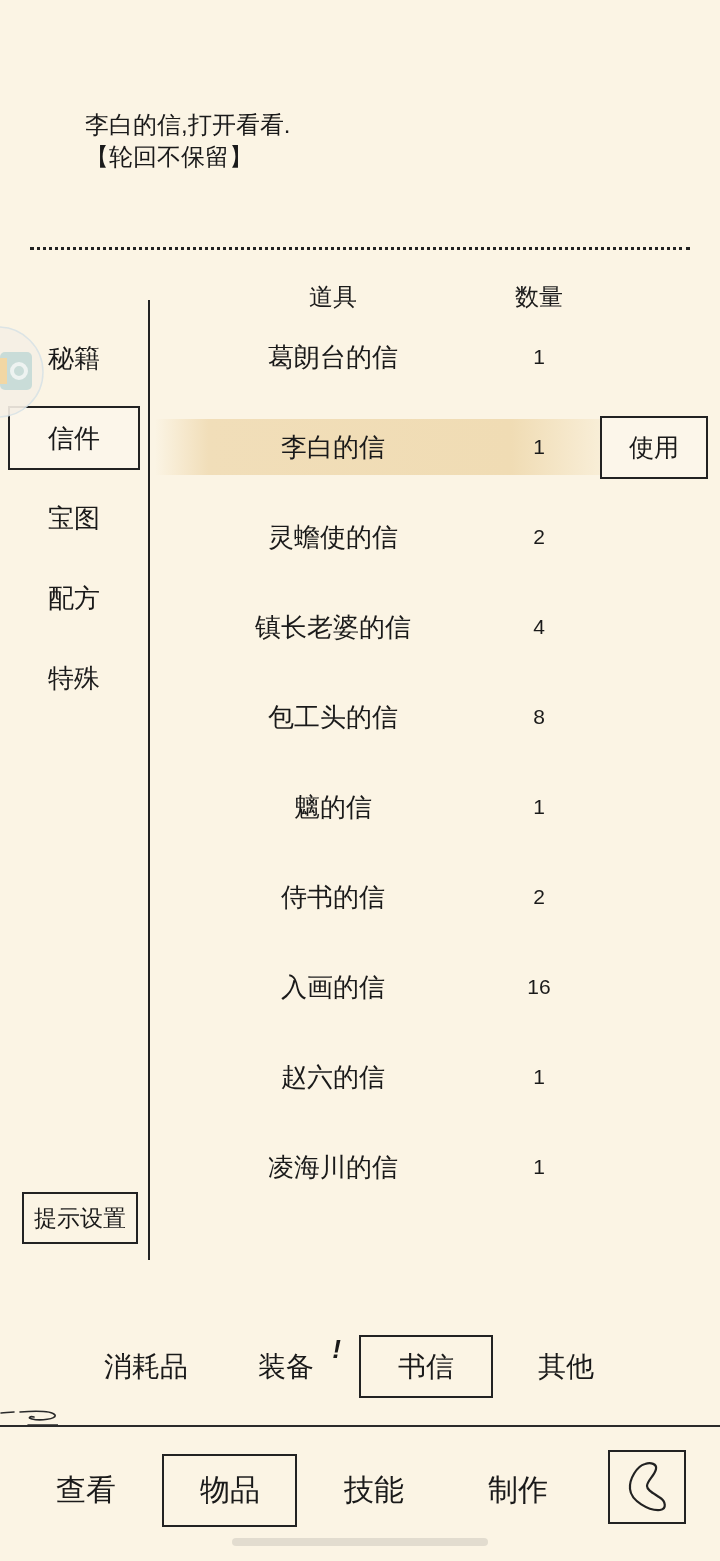  What do you see at coordinates (336, 1349) in the screenshot?
I see `alert-mark: !` at bounding box center [336, 1349].